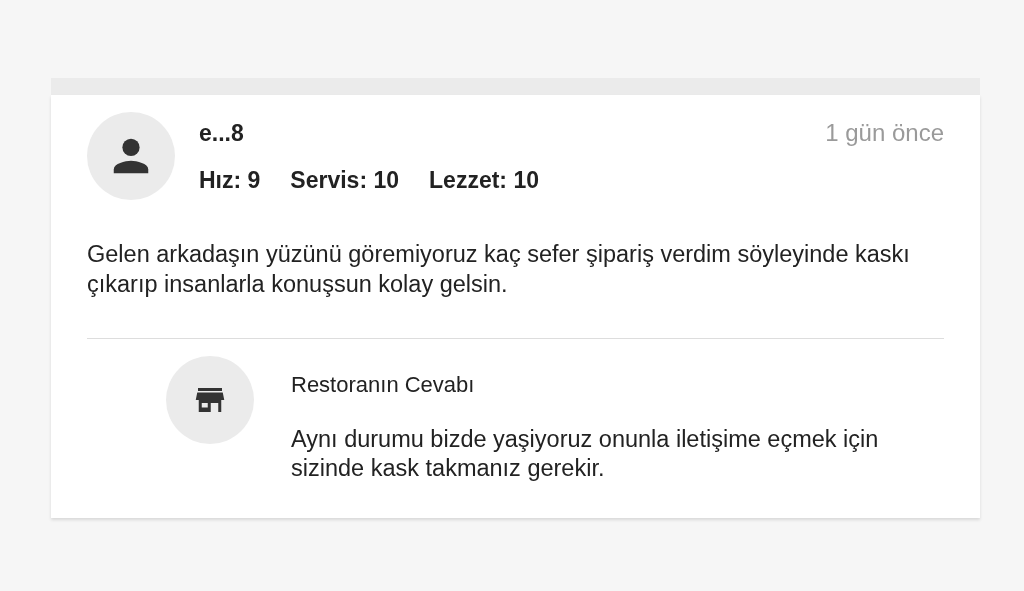 Image resolution: width=1024 pixels, height=591 pixels. I want to click on rating: Hız: 9, so click(230, 180).